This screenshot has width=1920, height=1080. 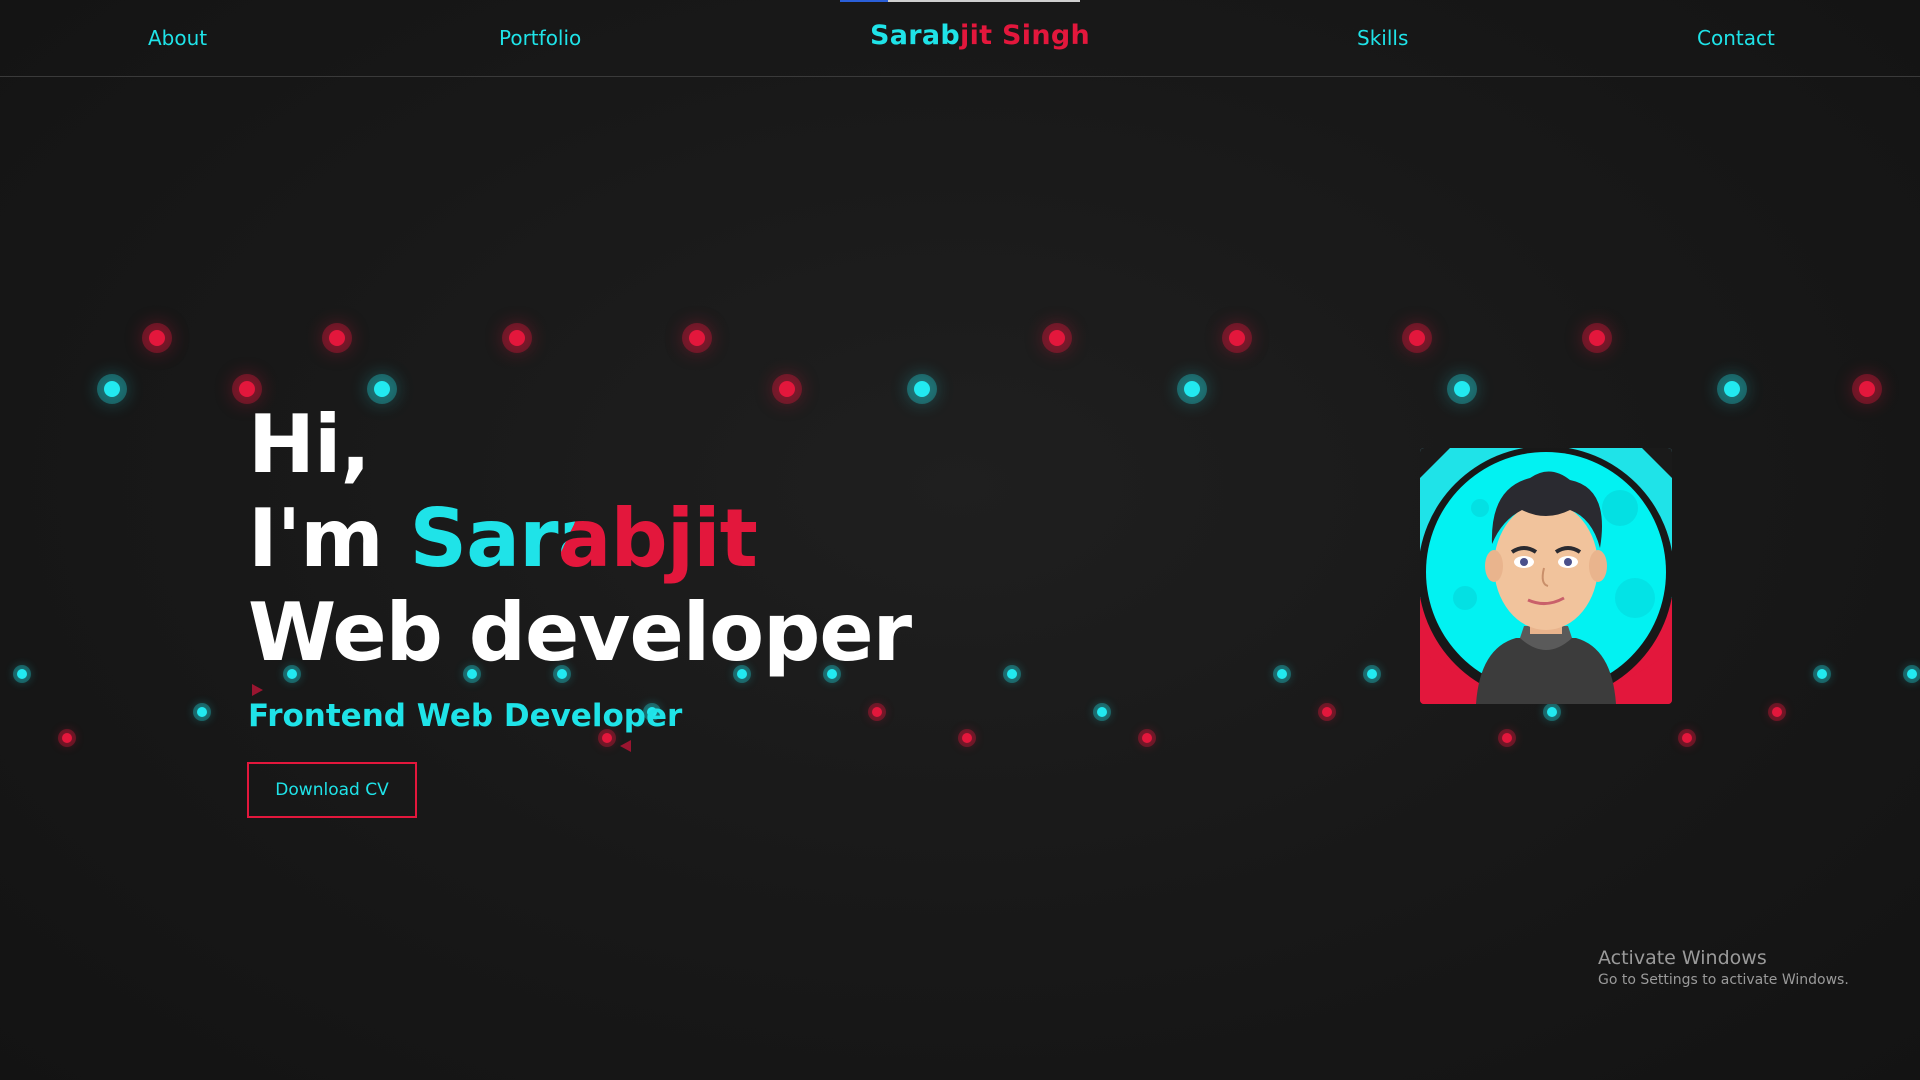 What do you see at coordinates (465, 716) in the screenshot?
I see `hero-subtitle: Frontend Web Developer` at bounding box center [465, 716].